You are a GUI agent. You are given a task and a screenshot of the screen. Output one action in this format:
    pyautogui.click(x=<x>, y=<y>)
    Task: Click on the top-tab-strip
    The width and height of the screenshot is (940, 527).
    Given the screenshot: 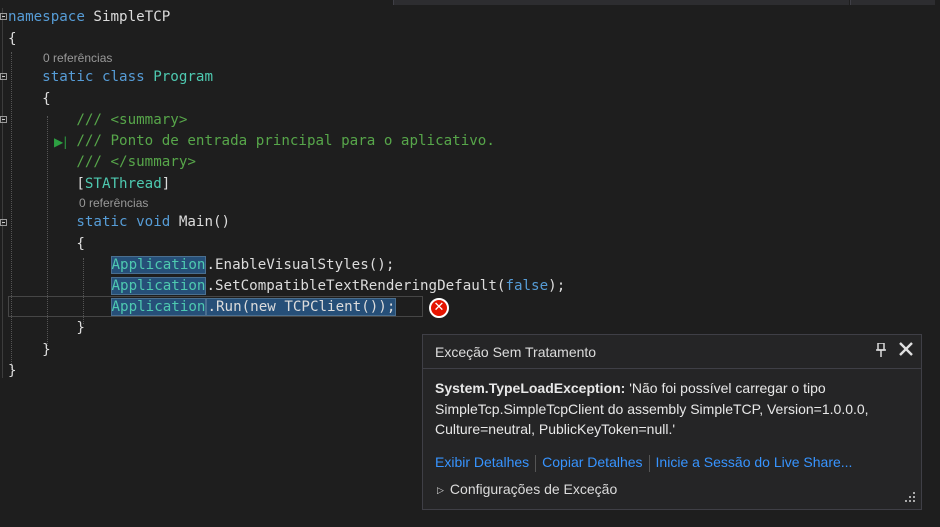 What is the action you would take?
    pyautogui.click(x=470, y=3)
    